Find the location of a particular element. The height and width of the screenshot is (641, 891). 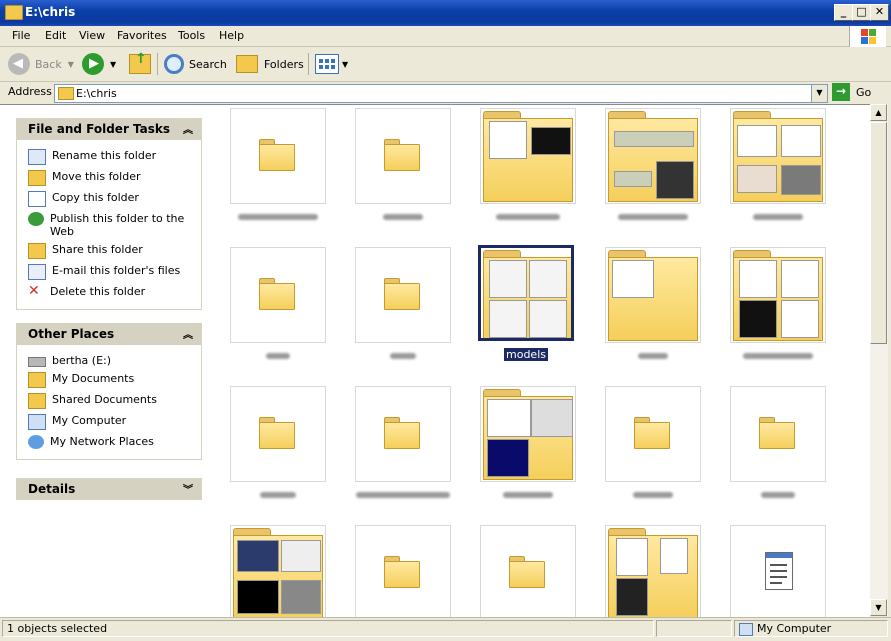

task-share-folder: Share this folder is located at coordinates (109, 250).